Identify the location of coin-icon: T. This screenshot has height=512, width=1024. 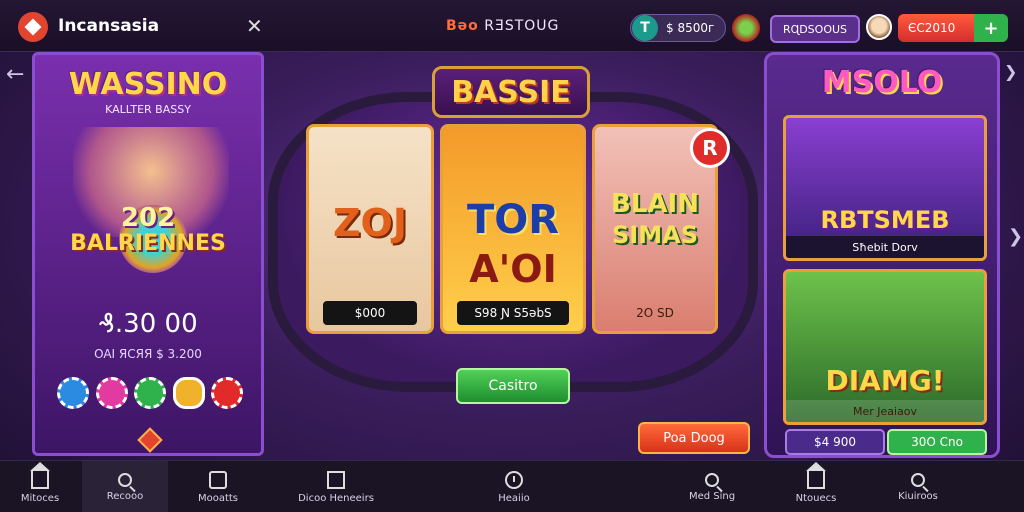
(645, 28).